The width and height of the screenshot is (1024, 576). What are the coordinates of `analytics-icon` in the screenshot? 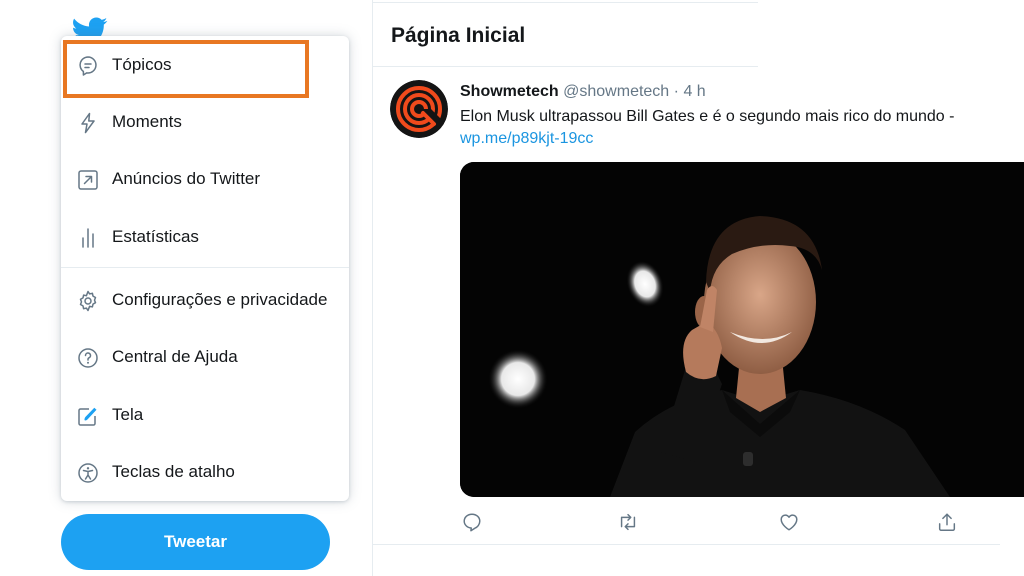 It's located at (88, 238).